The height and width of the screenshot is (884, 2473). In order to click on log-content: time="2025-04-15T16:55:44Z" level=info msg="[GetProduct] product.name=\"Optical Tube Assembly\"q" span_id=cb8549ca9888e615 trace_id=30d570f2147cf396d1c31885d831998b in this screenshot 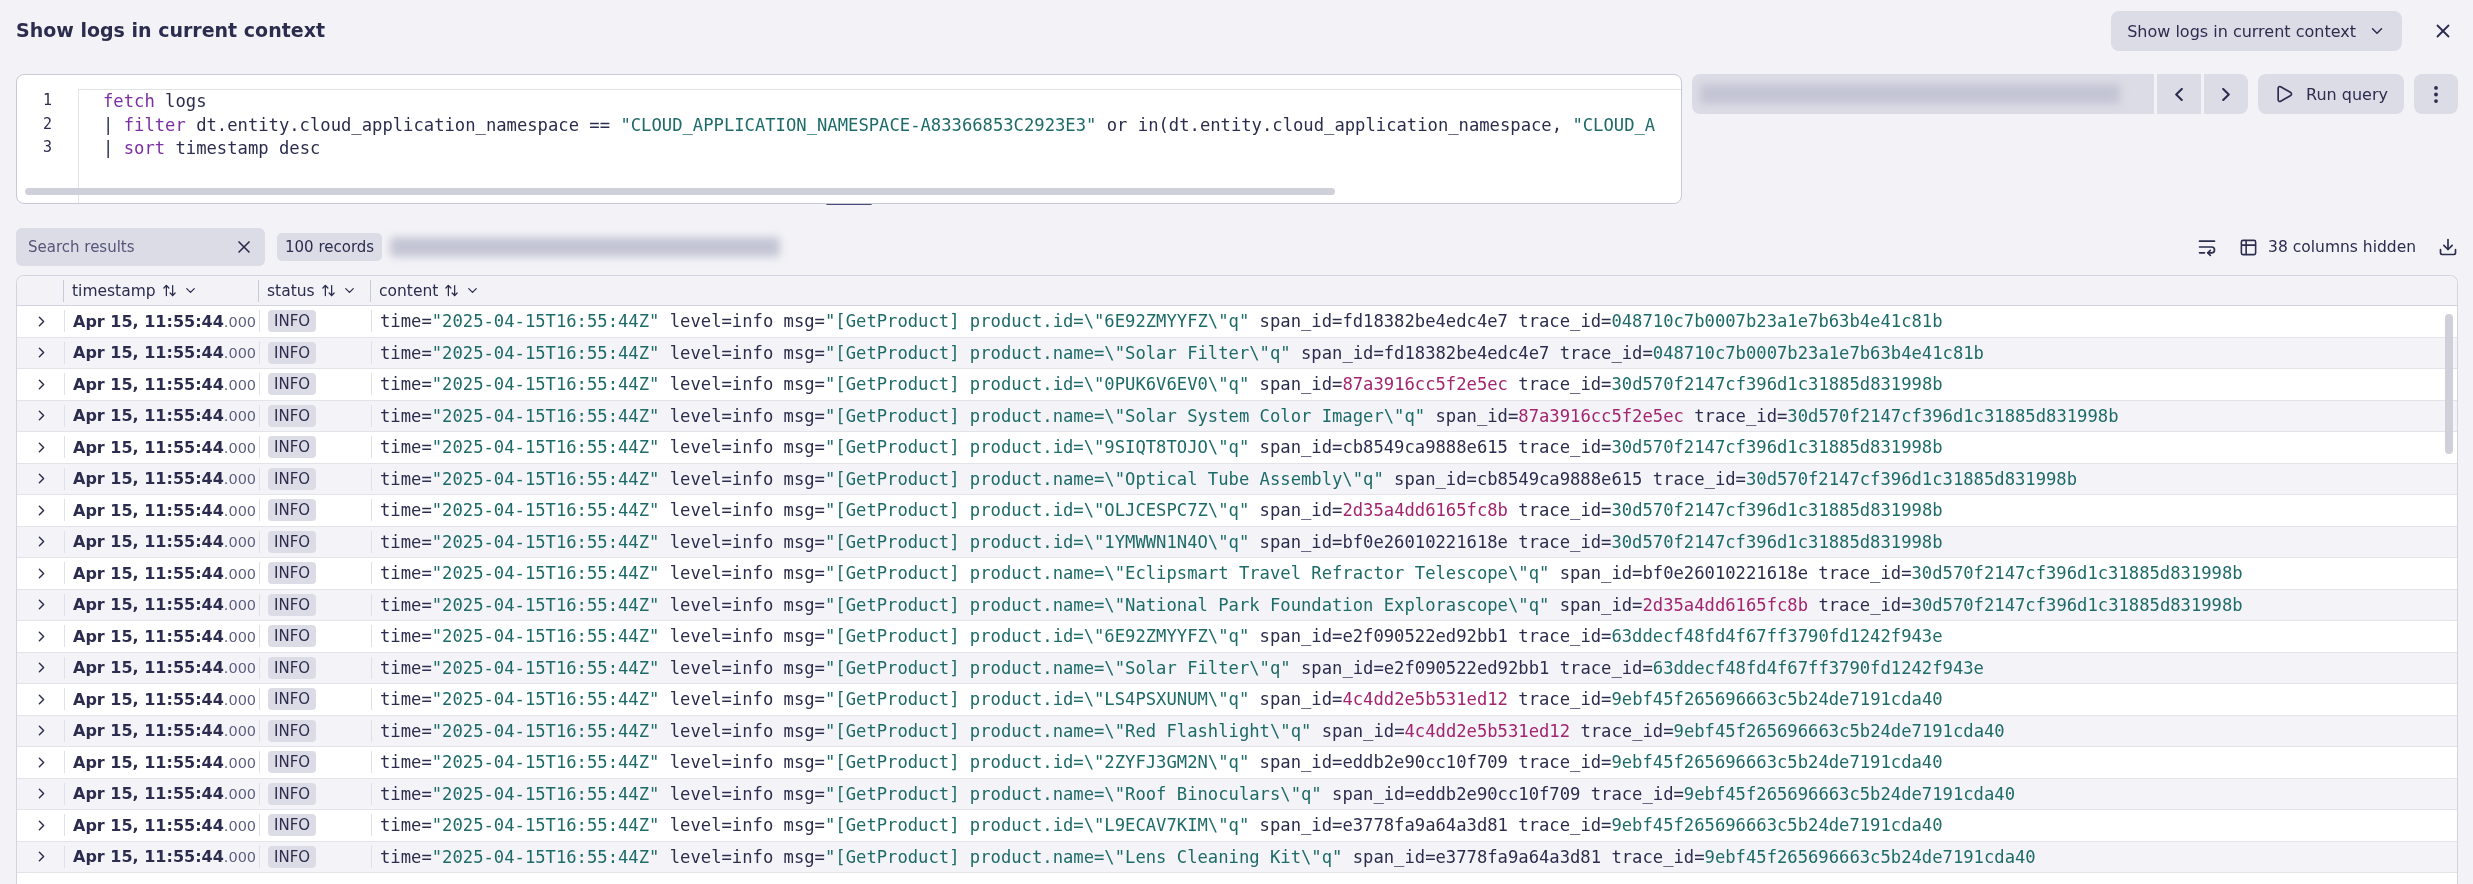, I will do `click(1229, 478)`.